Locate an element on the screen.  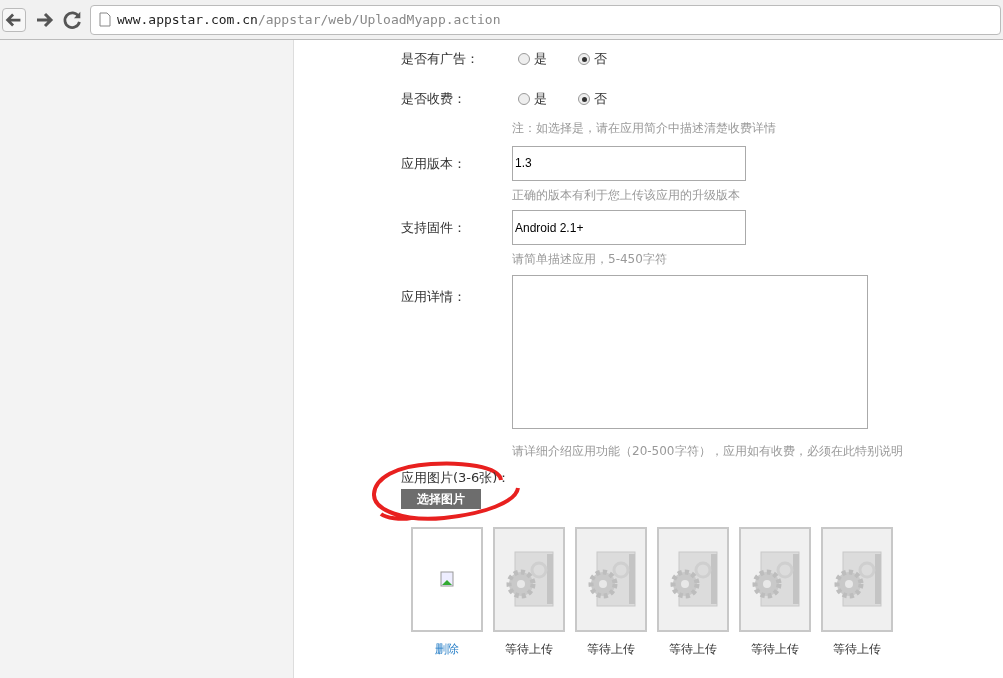
reload-icon is located at coordinates (73, 19).